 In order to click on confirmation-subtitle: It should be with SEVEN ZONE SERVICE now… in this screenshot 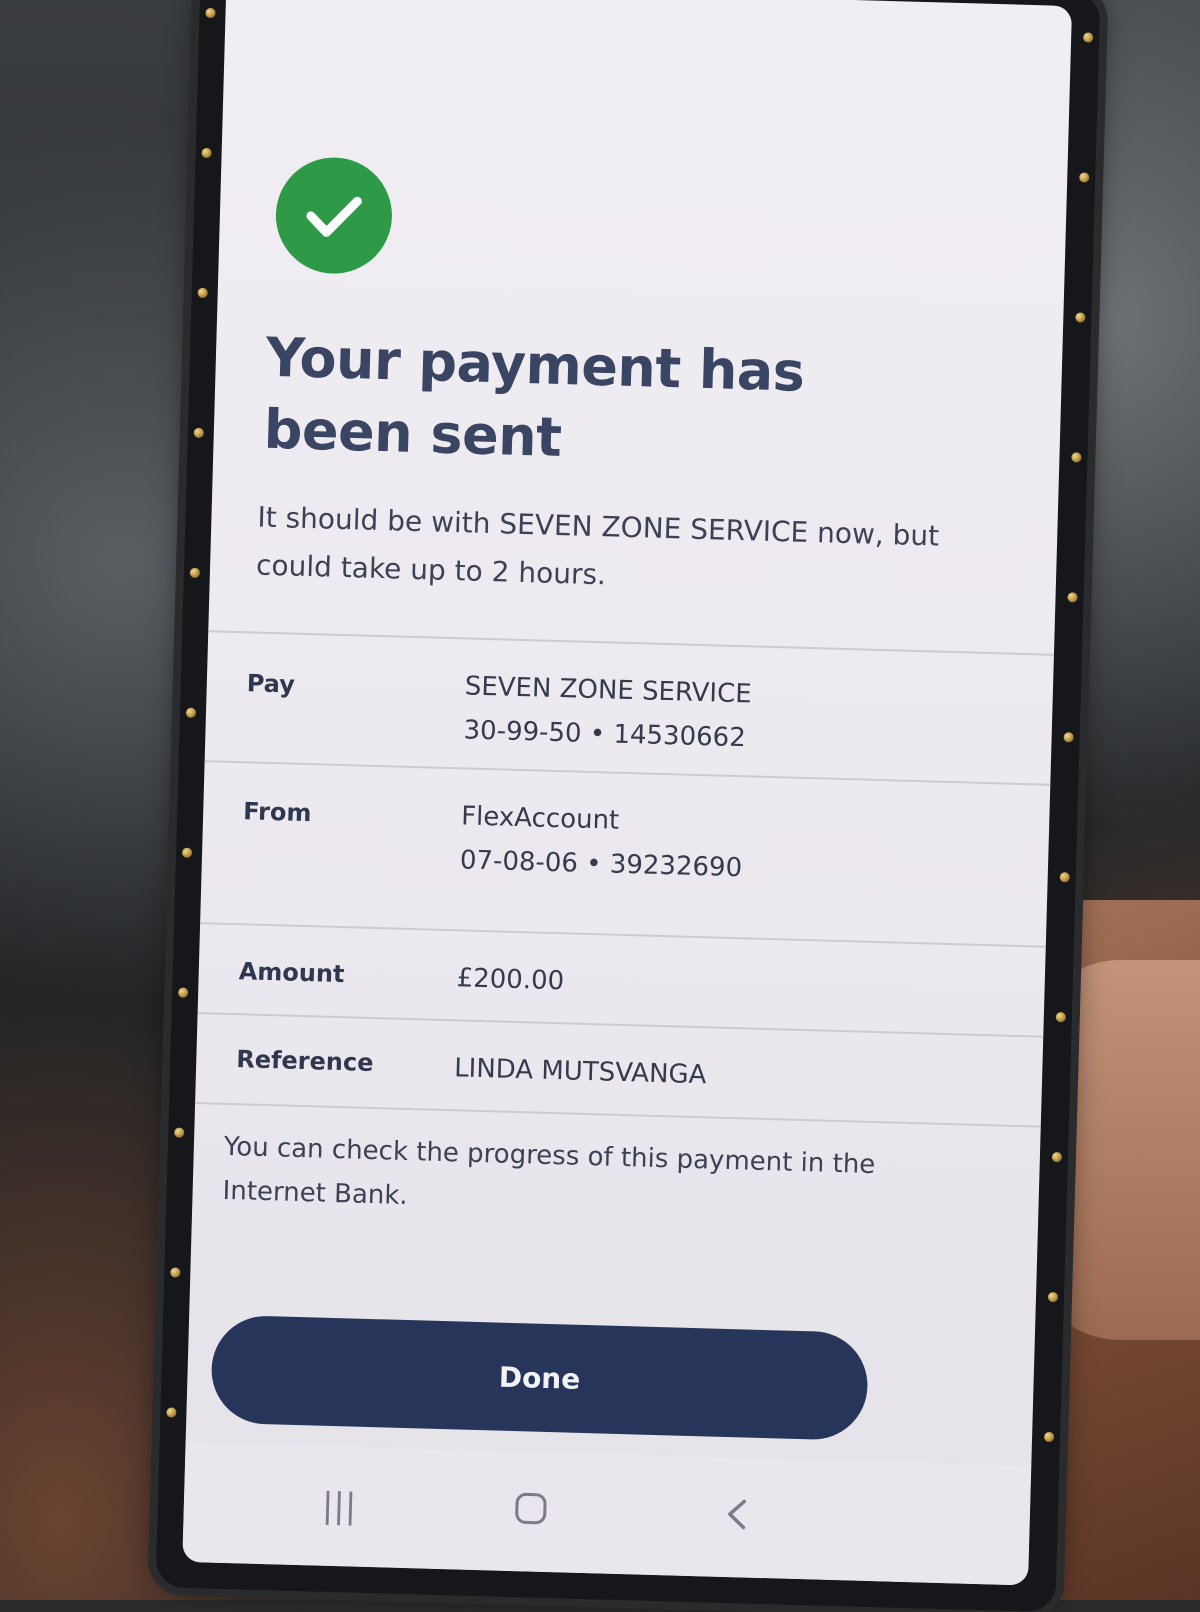, I will do `click(597, 546)`.